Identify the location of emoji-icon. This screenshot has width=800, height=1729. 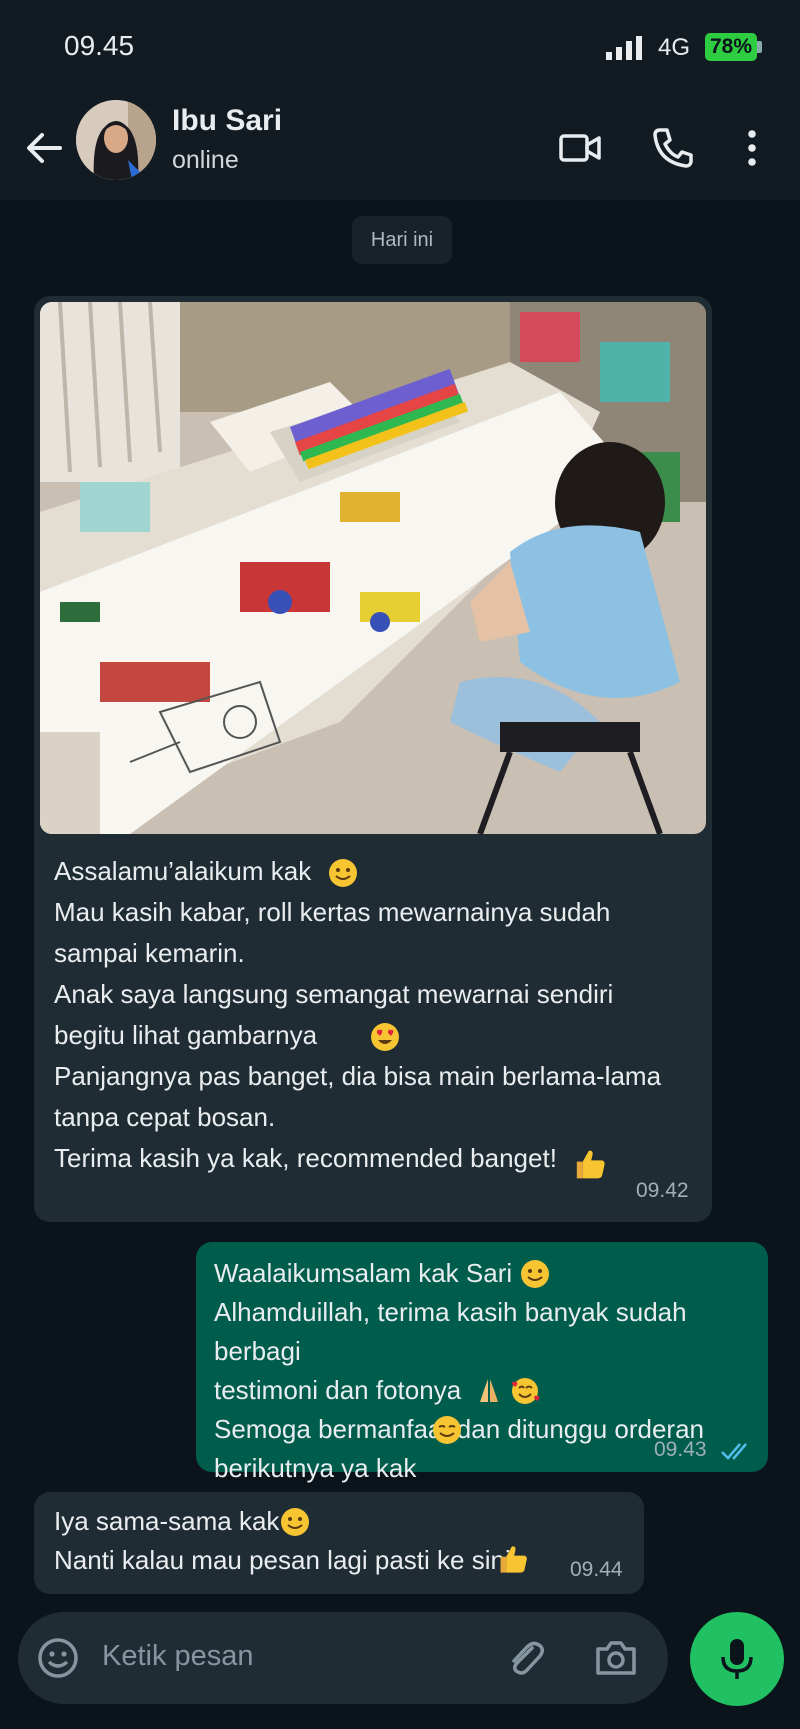
(58, 1658).